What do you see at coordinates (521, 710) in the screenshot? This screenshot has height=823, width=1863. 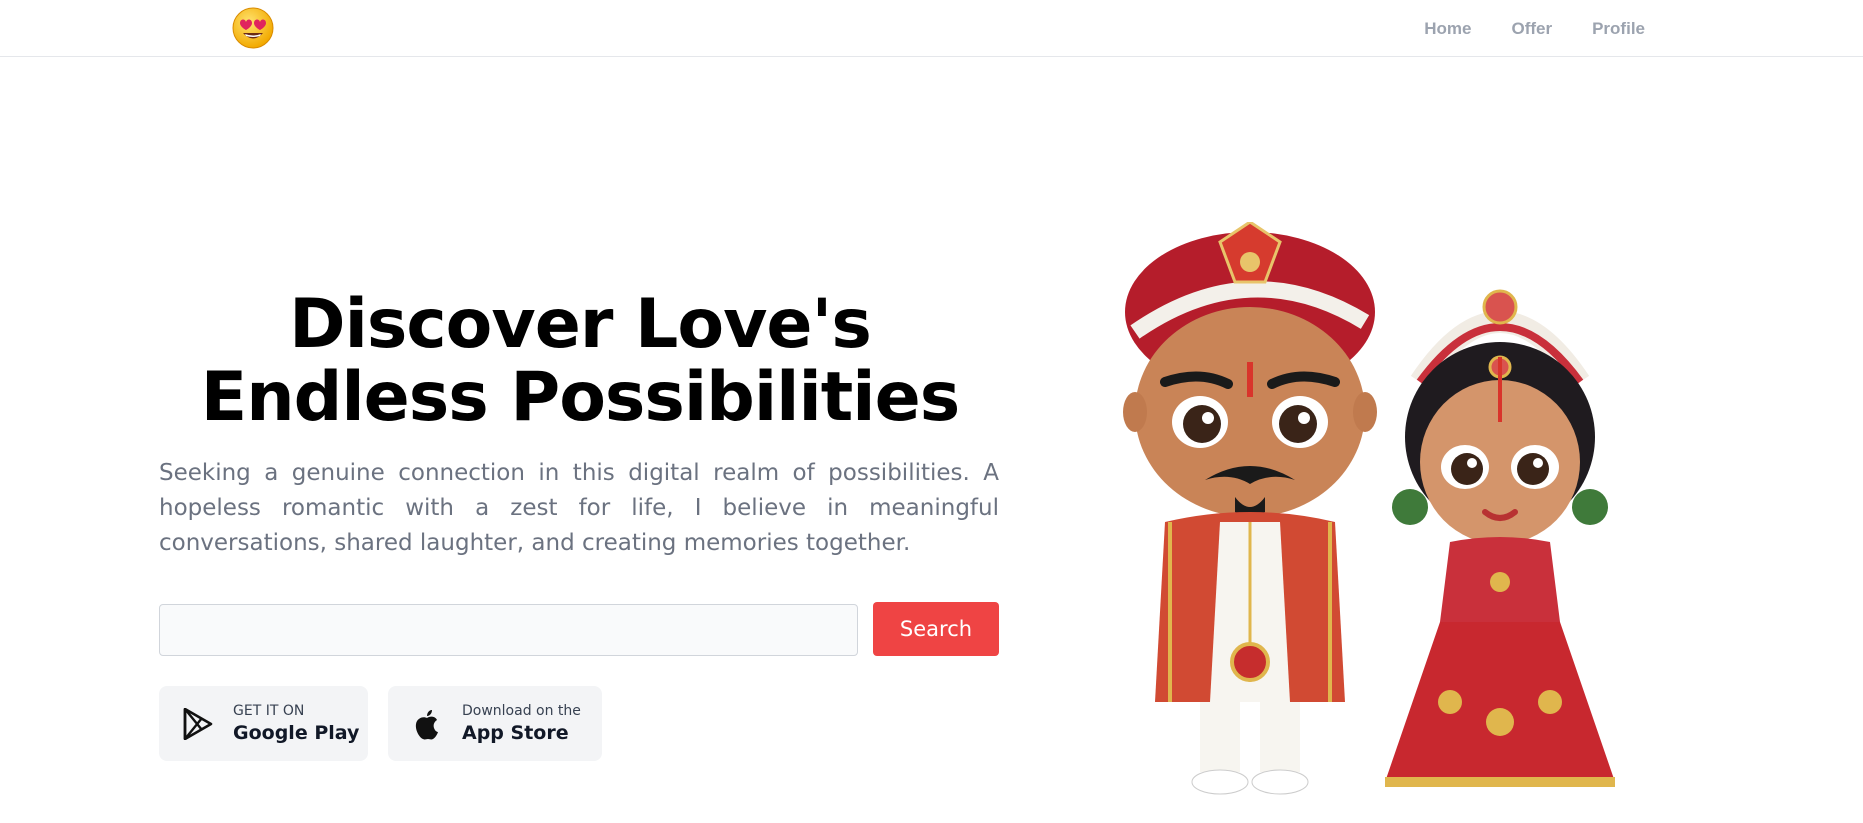 I see `app-store-small-label: Download on the` at bounding box center [521, 710].